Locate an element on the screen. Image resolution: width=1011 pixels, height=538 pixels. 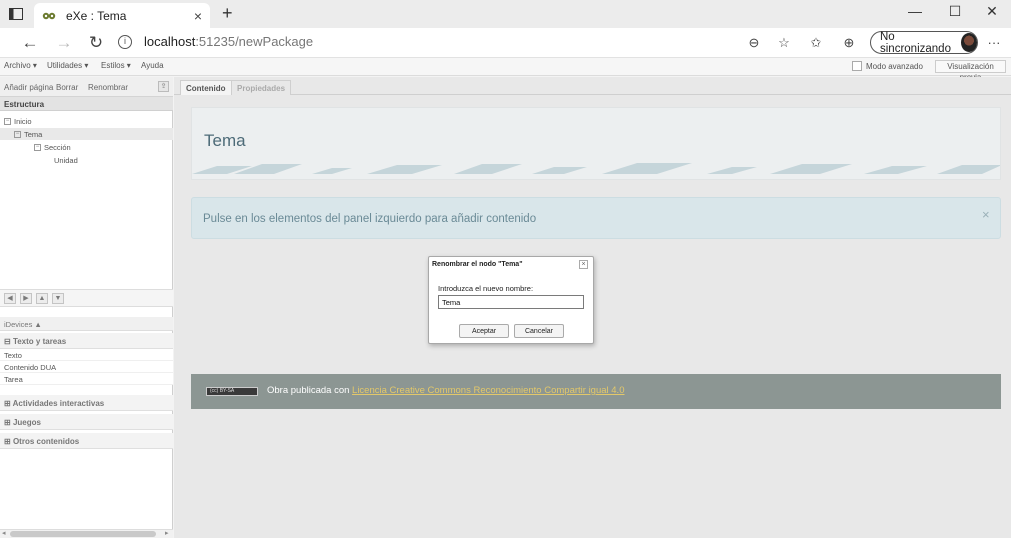
close-dialog-icon: × is located at coordinates (583, 264).